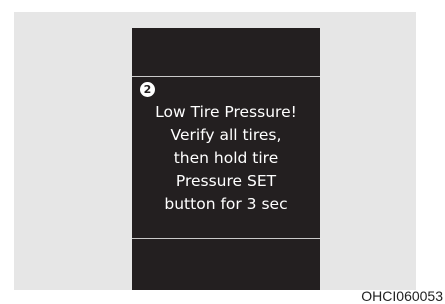 This screenshot has height=304, width=445. I want to click on display-divider-top, so click(226, 76).